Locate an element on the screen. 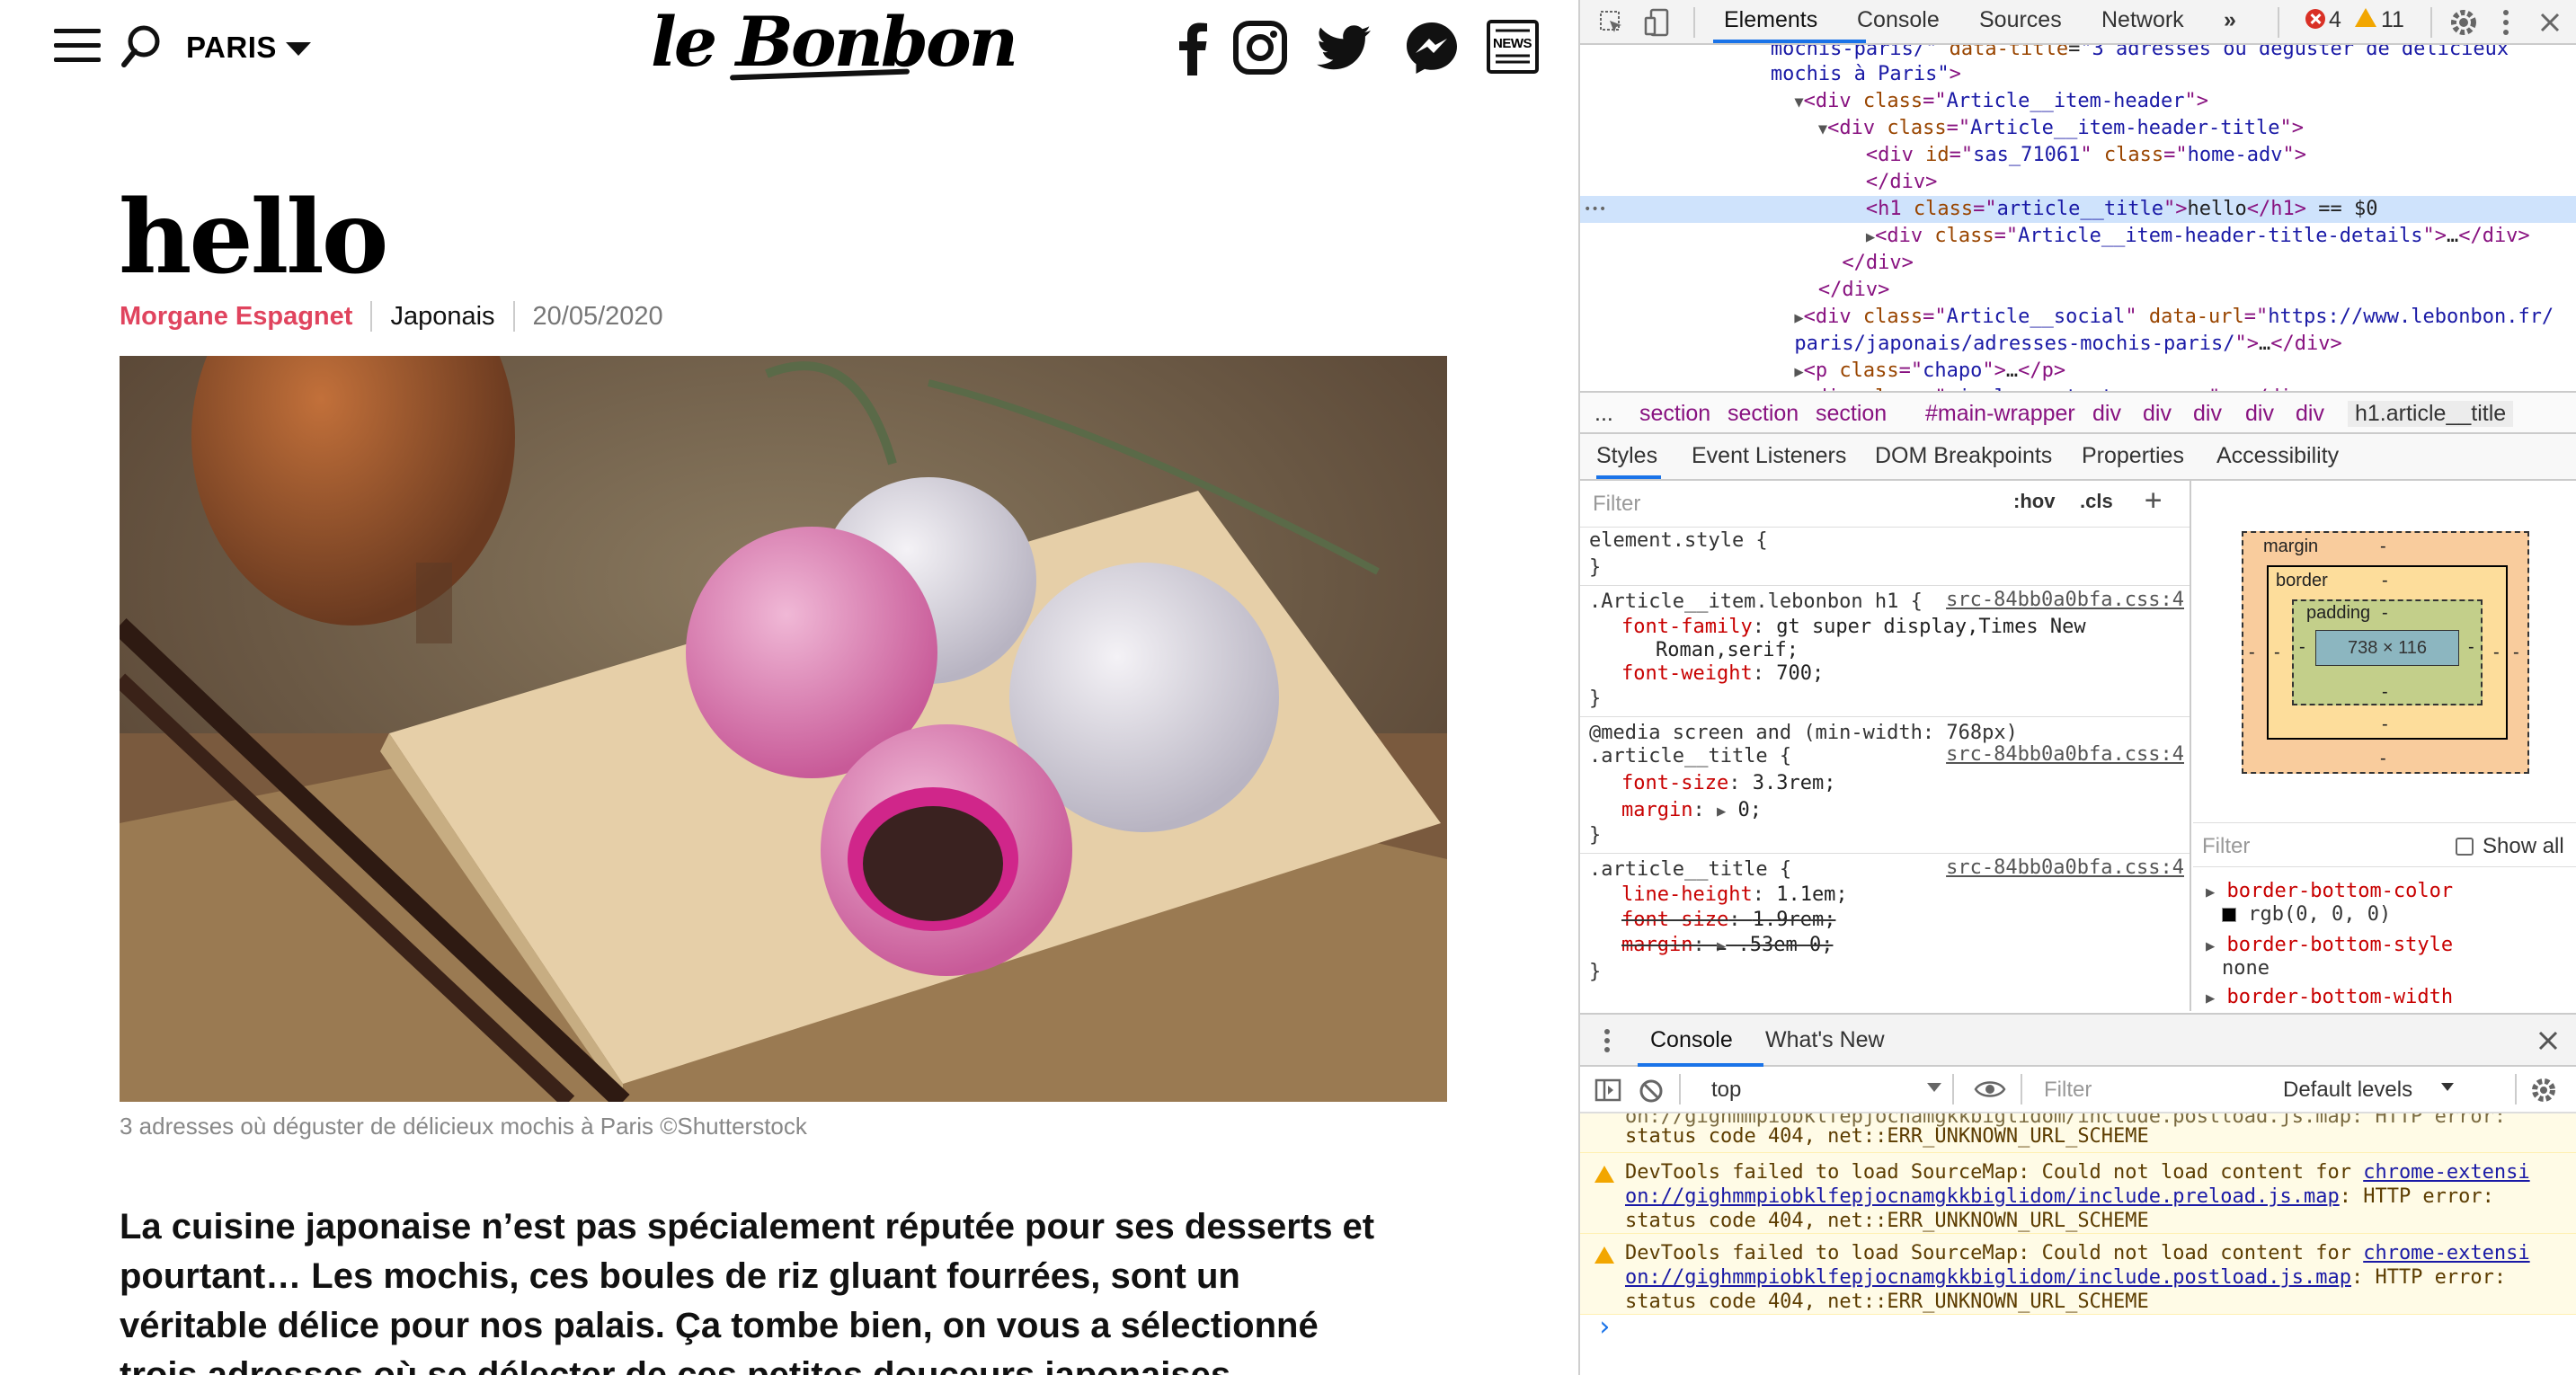  chevron-down-icon is located at coordinates (1934, 1088).